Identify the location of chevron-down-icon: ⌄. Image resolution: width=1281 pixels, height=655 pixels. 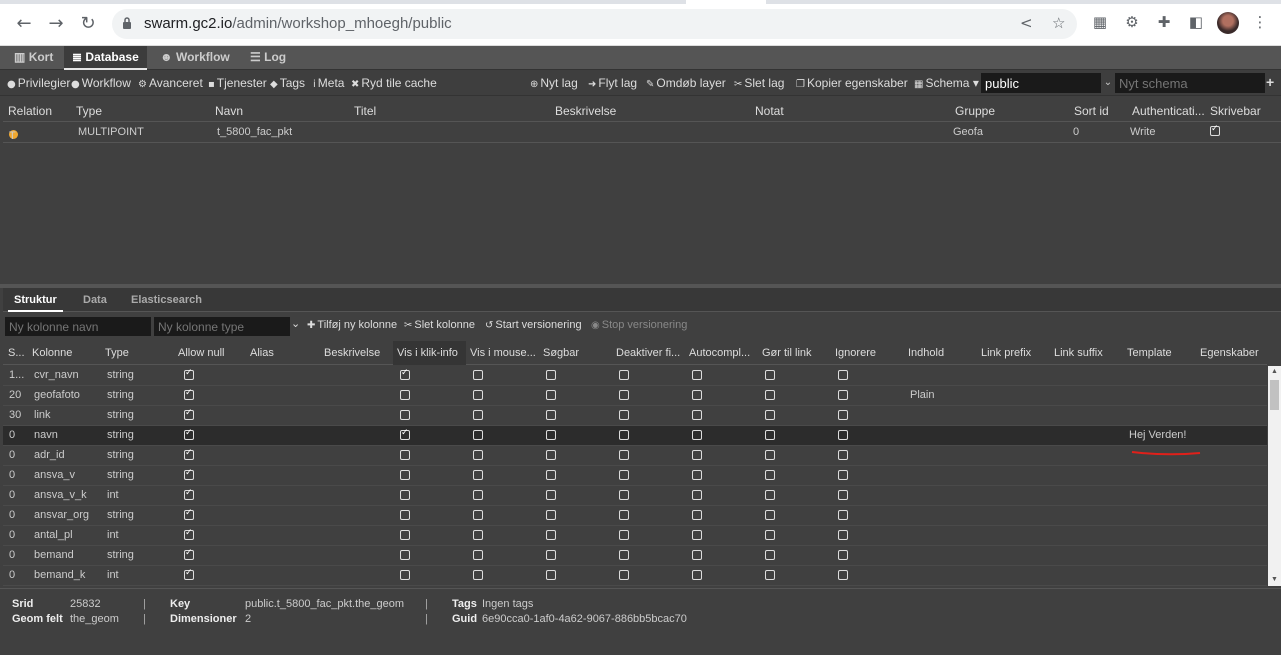
(295, 323).